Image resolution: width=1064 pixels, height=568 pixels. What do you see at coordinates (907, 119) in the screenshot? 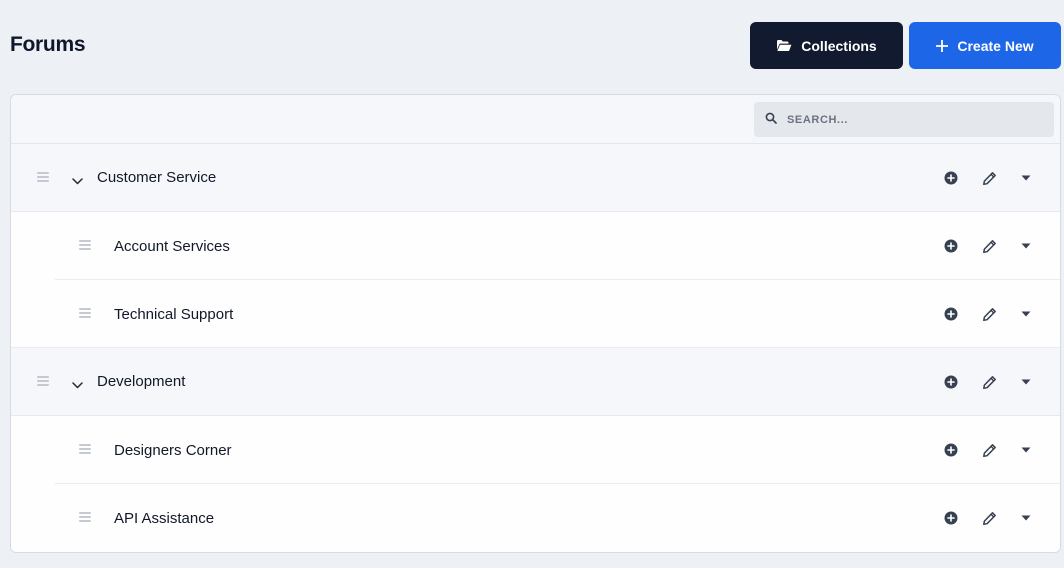
I see `search-input` at bounding box center [907, 119].